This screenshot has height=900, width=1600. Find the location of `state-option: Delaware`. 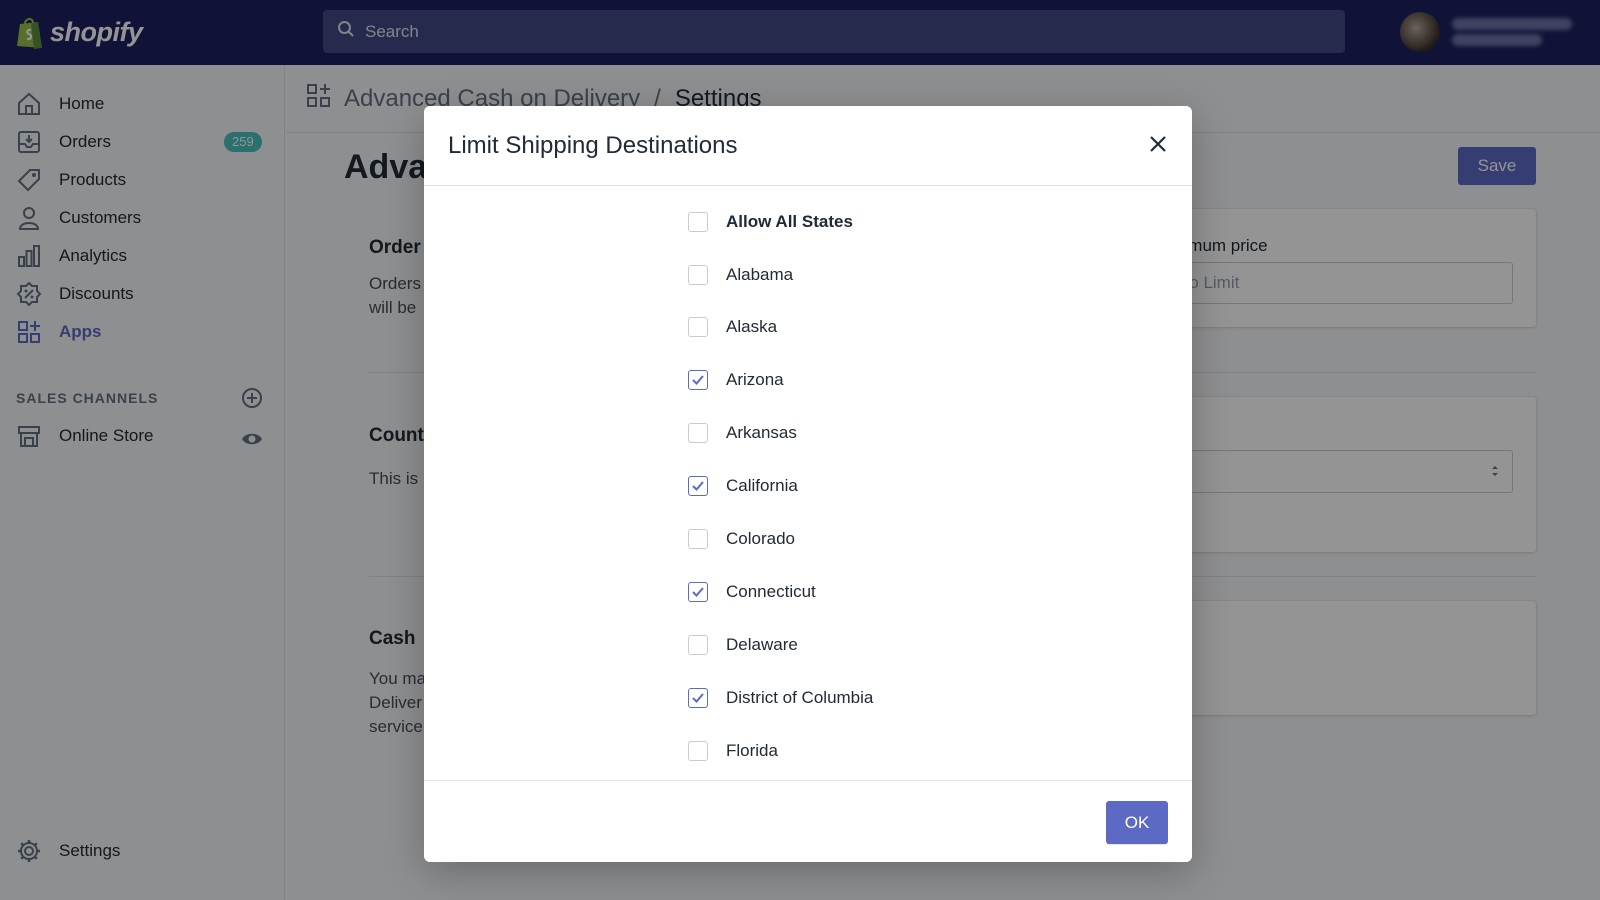

state-option: Delaware is located at coordinates (743, 645).